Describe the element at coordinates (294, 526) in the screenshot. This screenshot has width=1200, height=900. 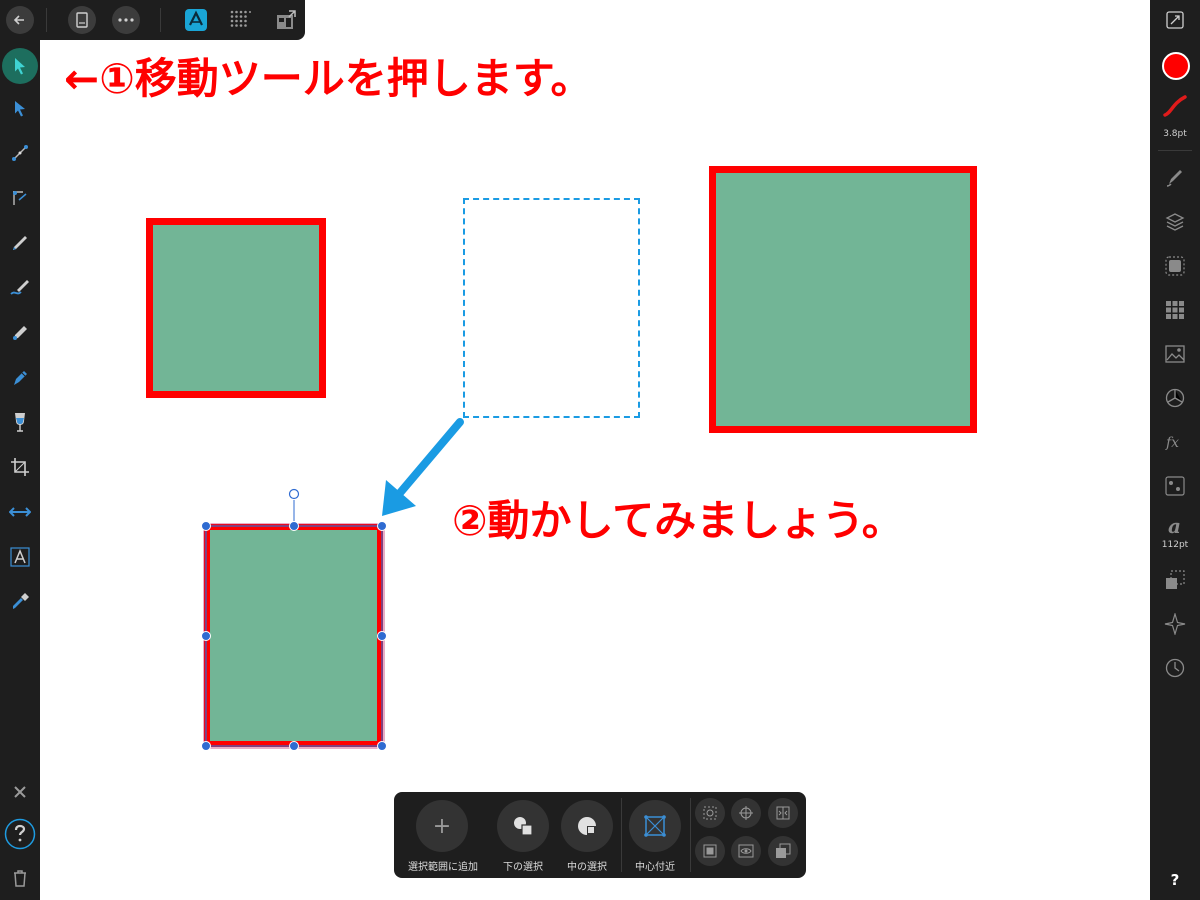
I see `handle-top-center` at that location.